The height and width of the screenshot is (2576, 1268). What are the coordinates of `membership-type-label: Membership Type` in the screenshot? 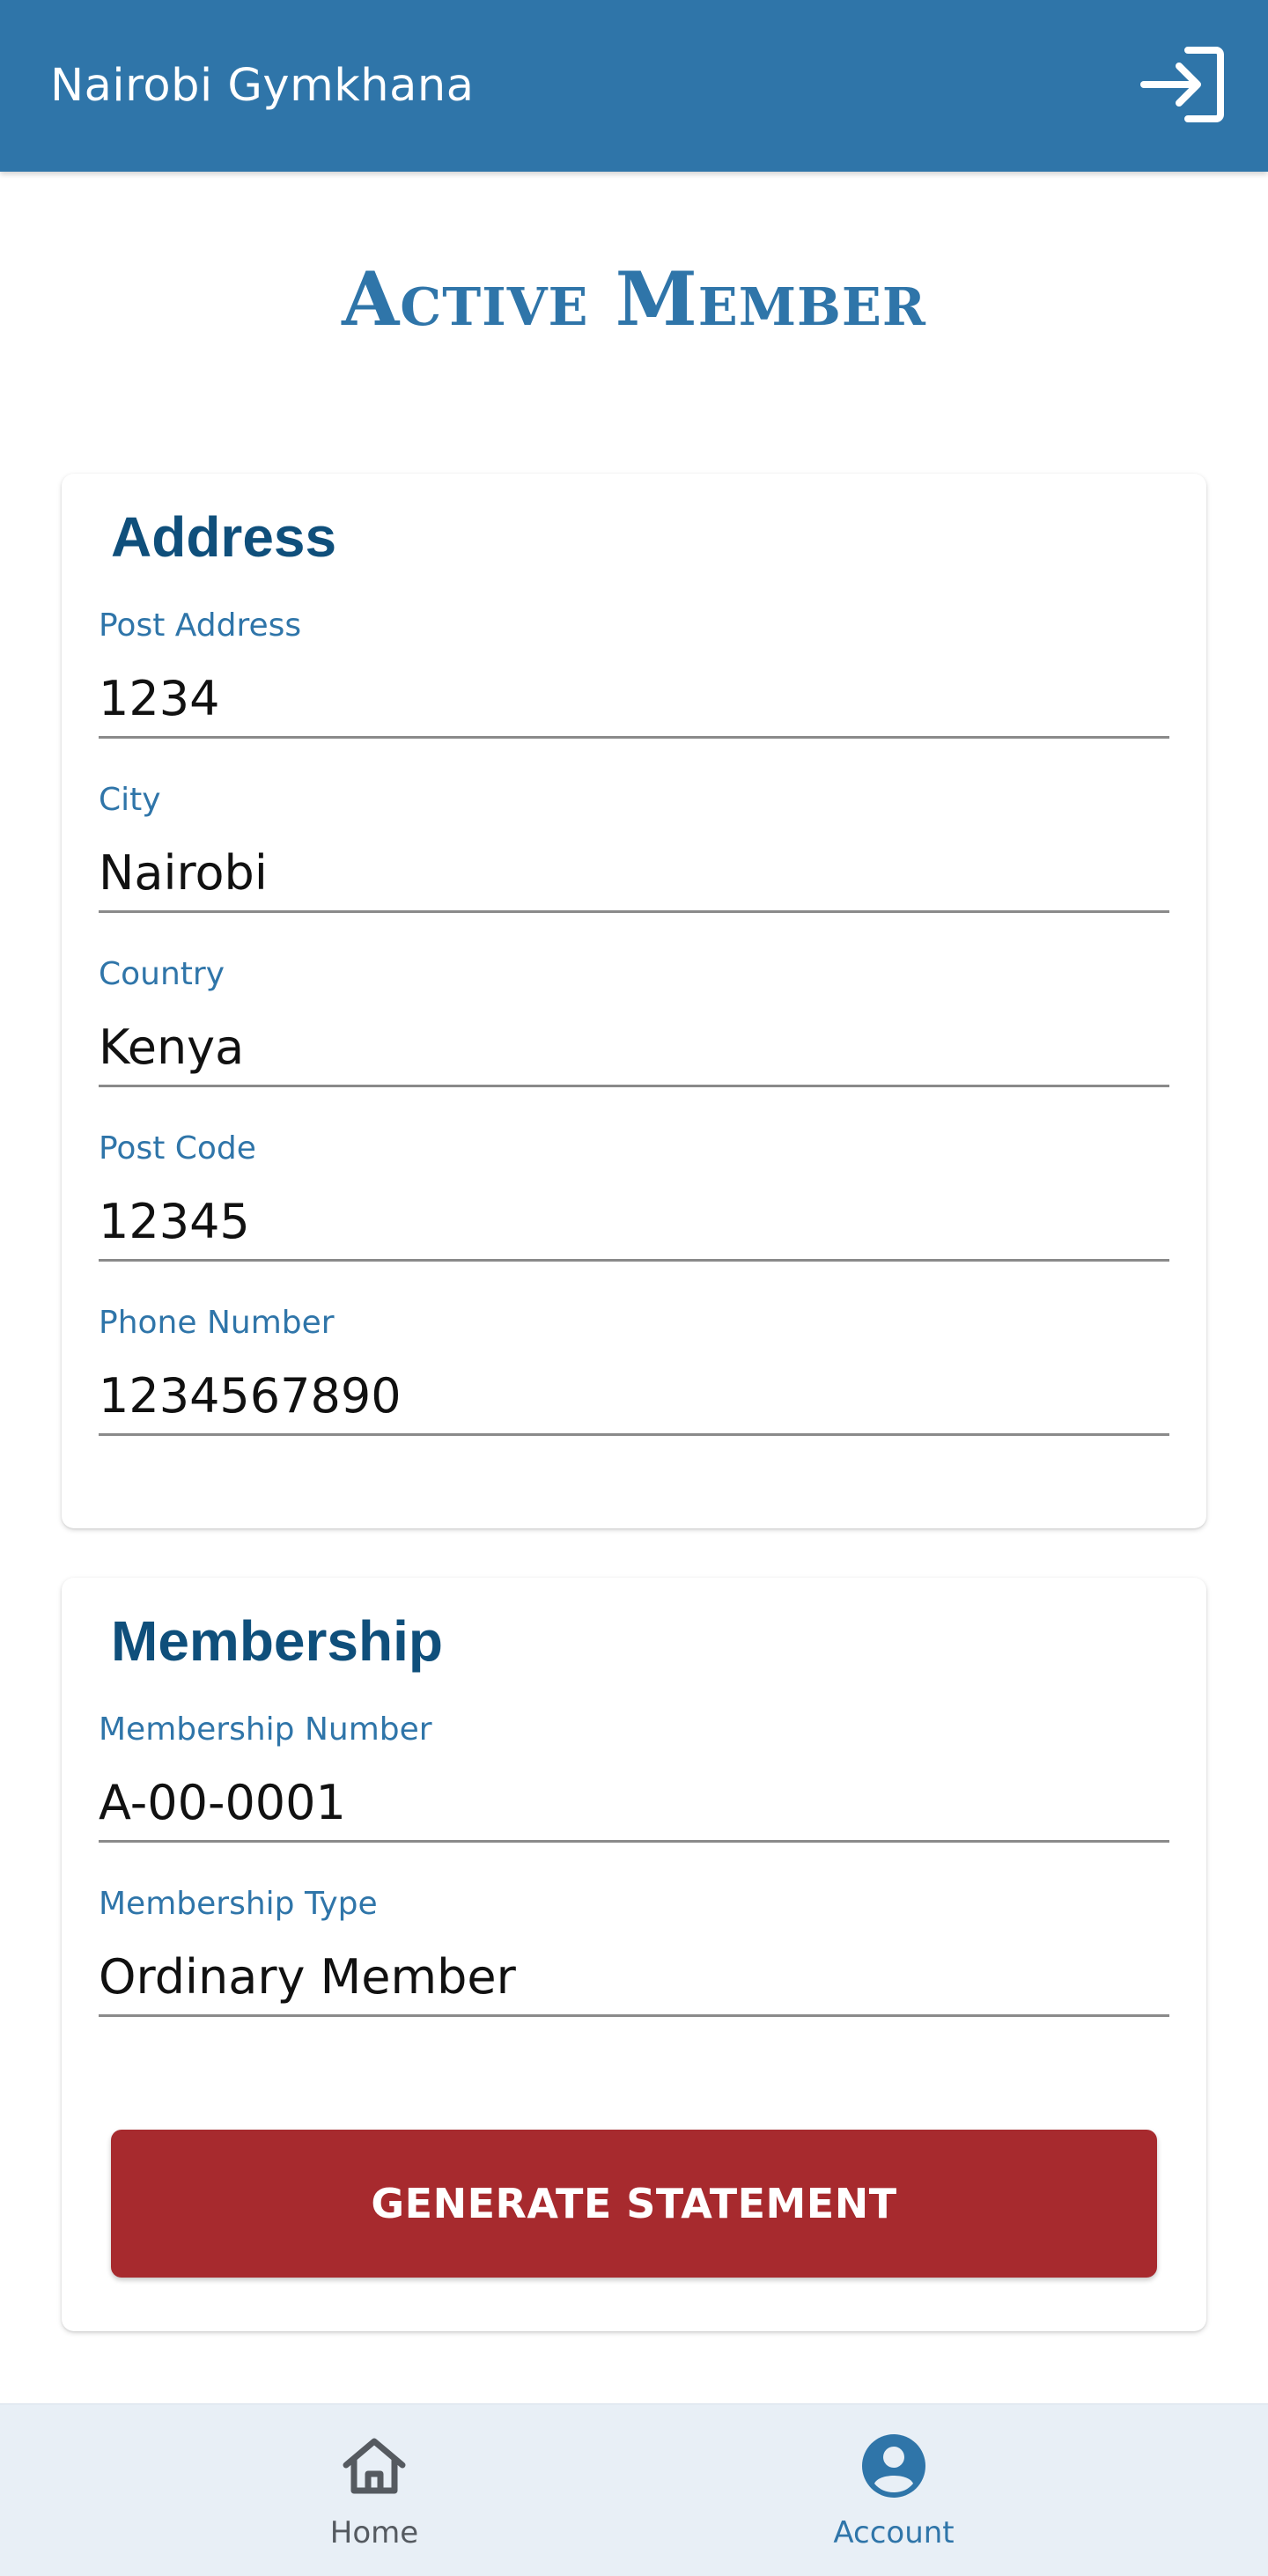 It's located at (238, 1904).